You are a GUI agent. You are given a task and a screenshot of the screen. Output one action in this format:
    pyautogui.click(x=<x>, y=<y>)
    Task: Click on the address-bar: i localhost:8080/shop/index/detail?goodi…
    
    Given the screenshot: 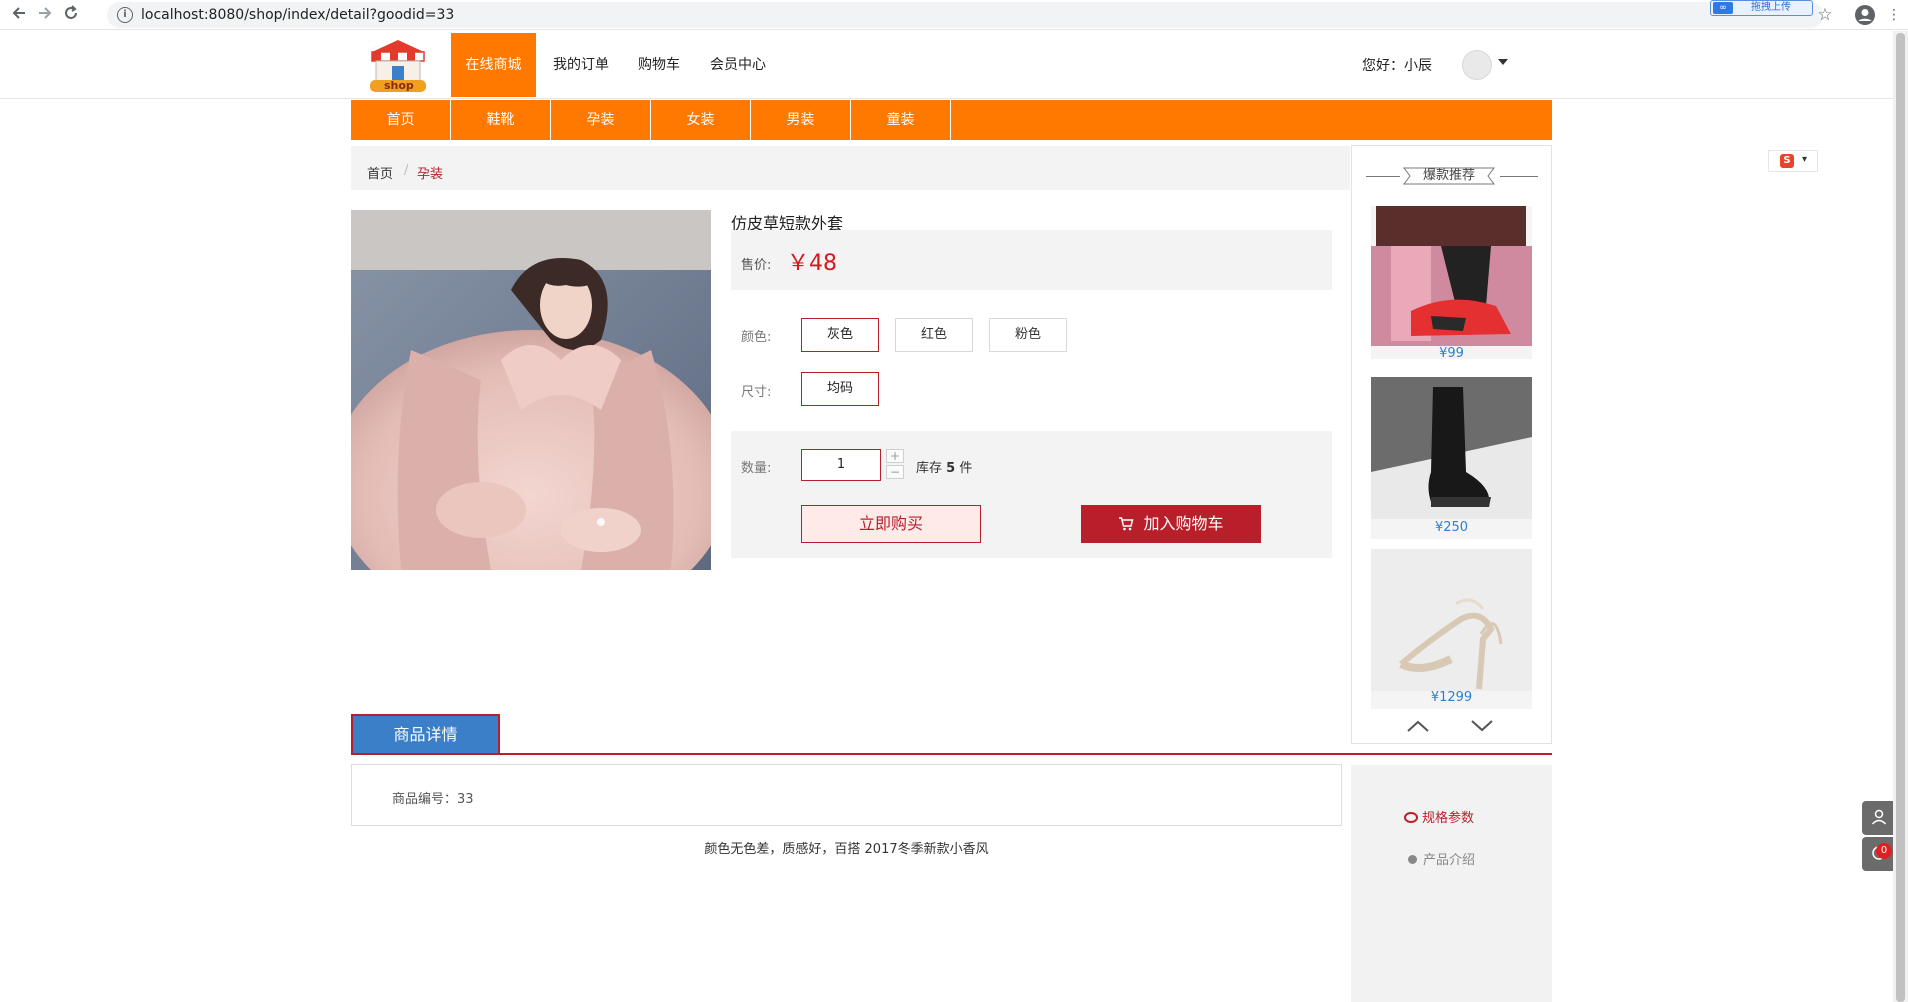 What is the action you would take?
    pyautogui.click(x=965, y=15)
    